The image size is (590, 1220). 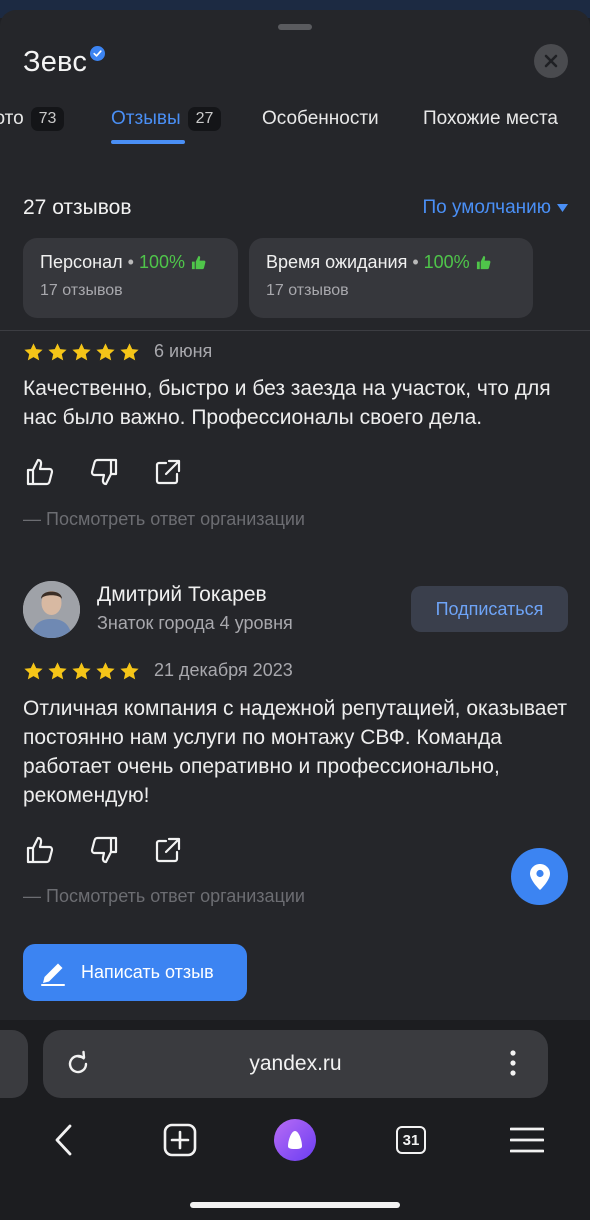 I want to click on back-button, so click(x=64, y=1140).